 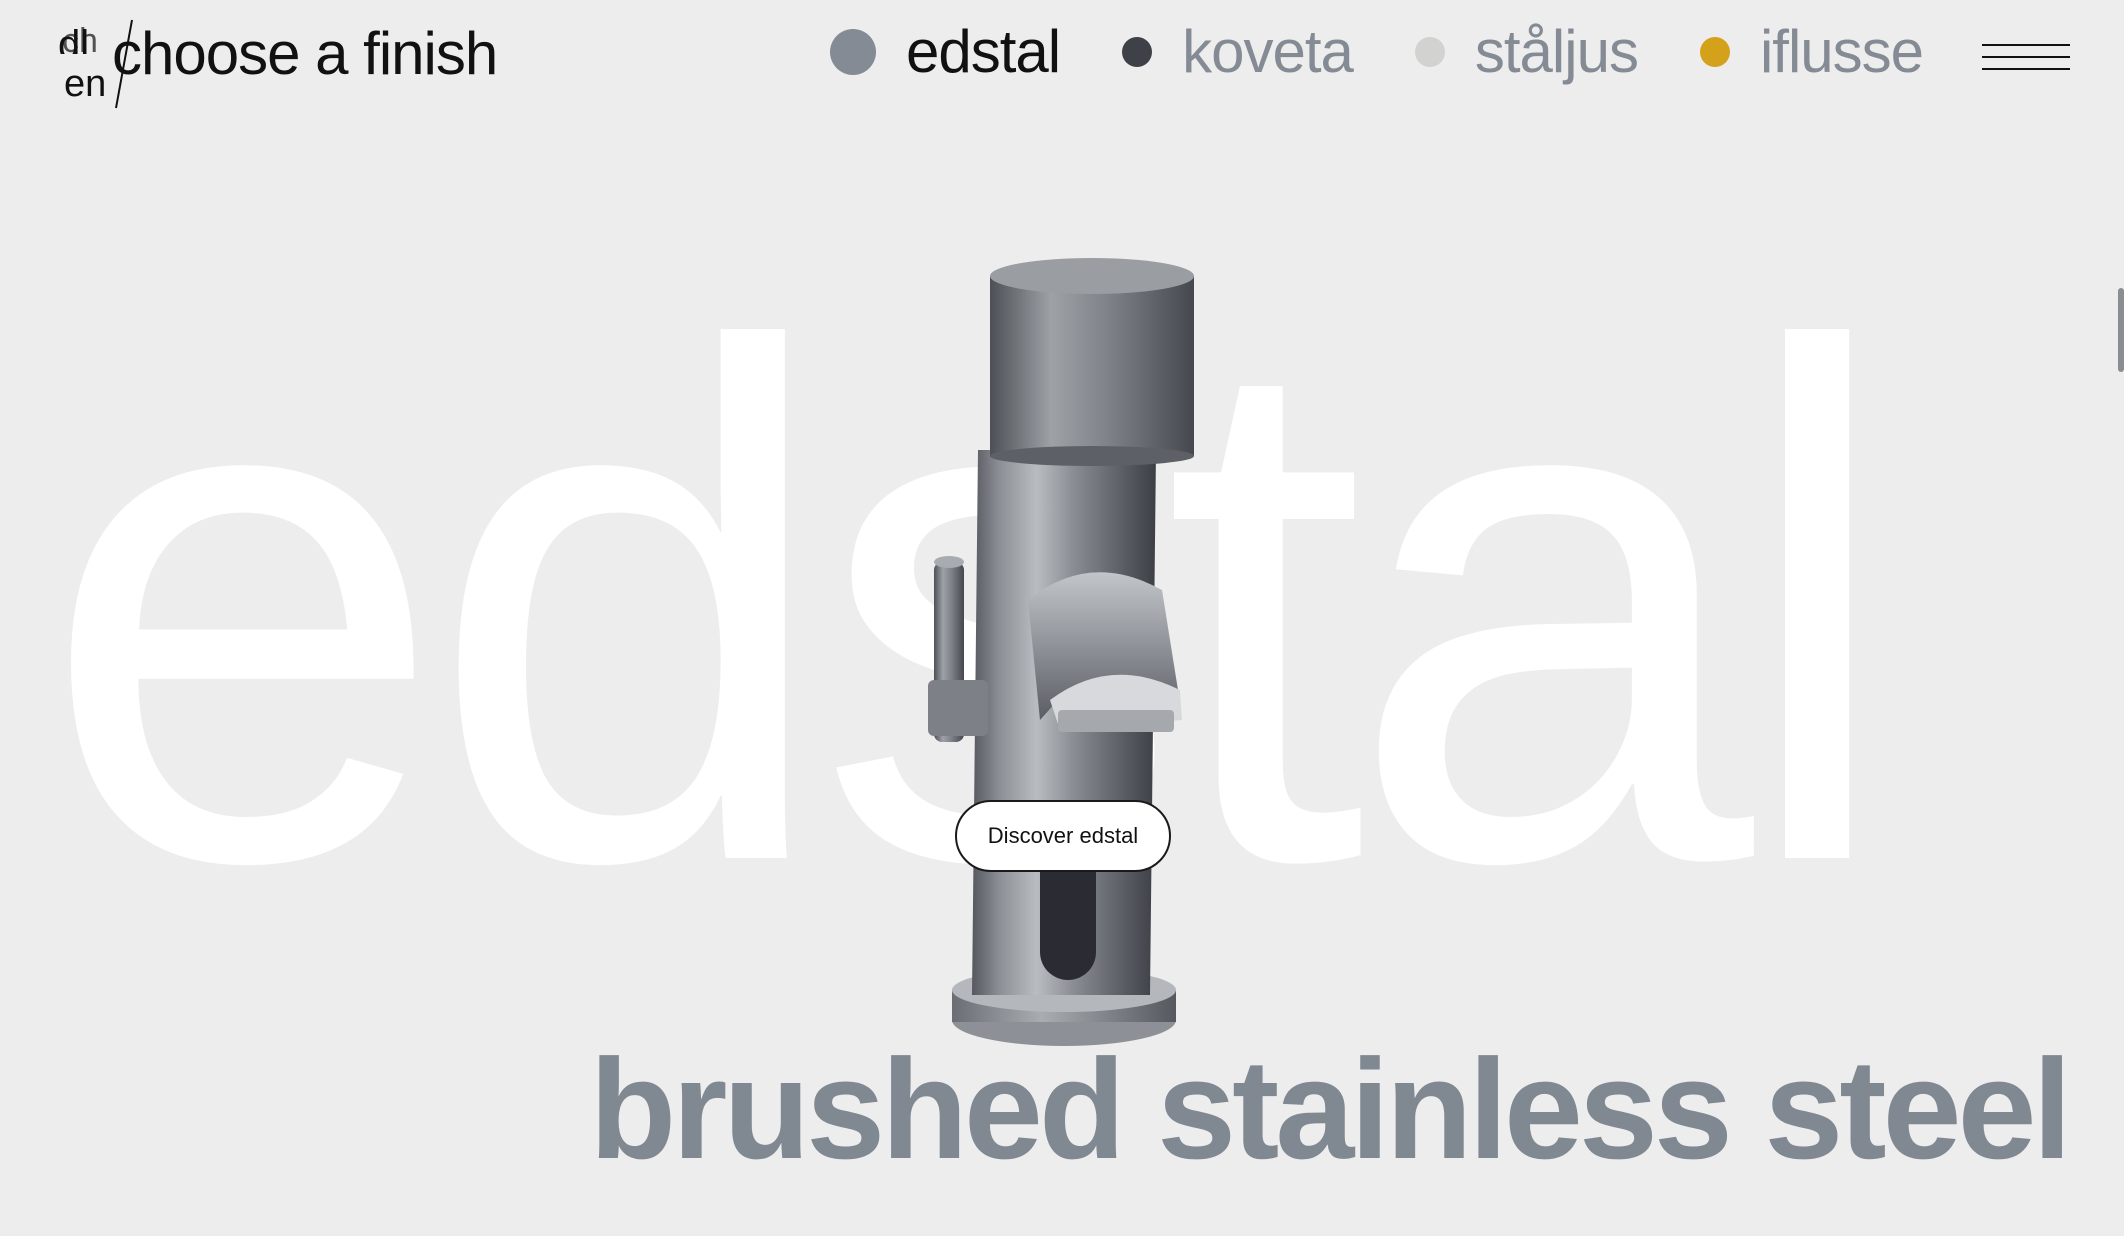 What do you see at coordinates (1063, 836) in the screenshot?
I see `discover-button: Discover edstal` at bounding box center [1063, 836].